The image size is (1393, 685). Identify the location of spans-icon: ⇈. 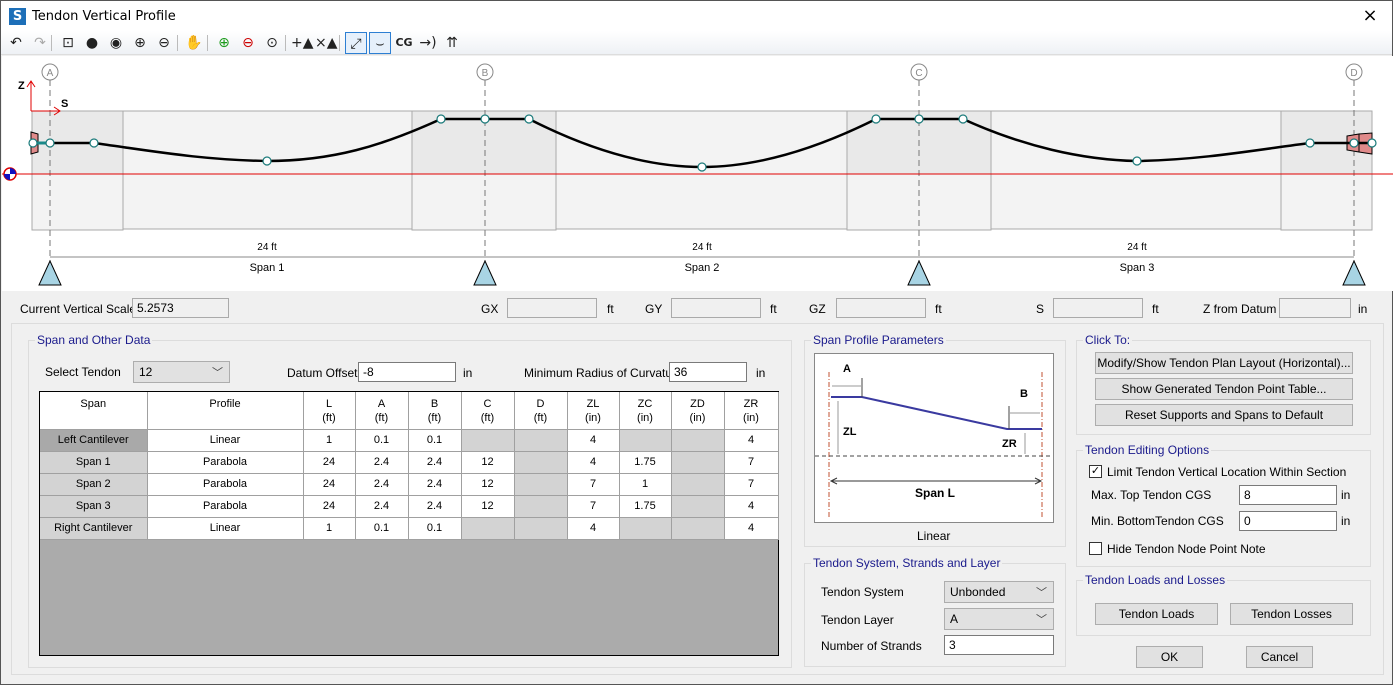
(452, 43).